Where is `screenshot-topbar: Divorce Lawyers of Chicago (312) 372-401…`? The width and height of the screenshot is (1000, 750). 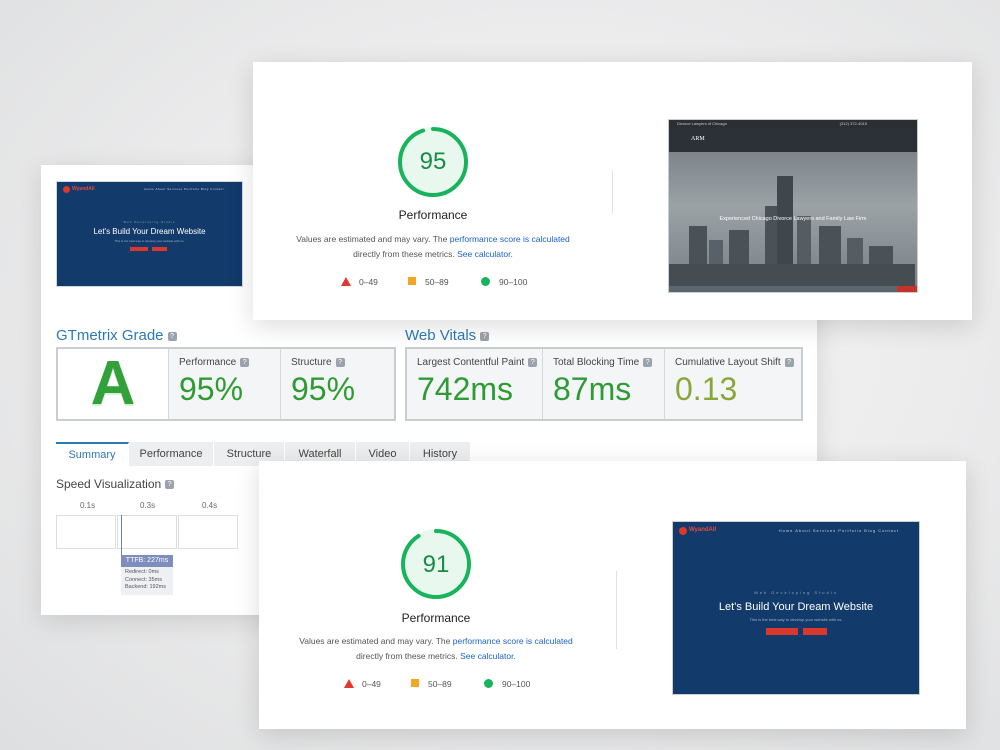
screenshot-topbar: Divorce Lawyers of Chicago (312) 372-401… is located at coordinates (793, 124).